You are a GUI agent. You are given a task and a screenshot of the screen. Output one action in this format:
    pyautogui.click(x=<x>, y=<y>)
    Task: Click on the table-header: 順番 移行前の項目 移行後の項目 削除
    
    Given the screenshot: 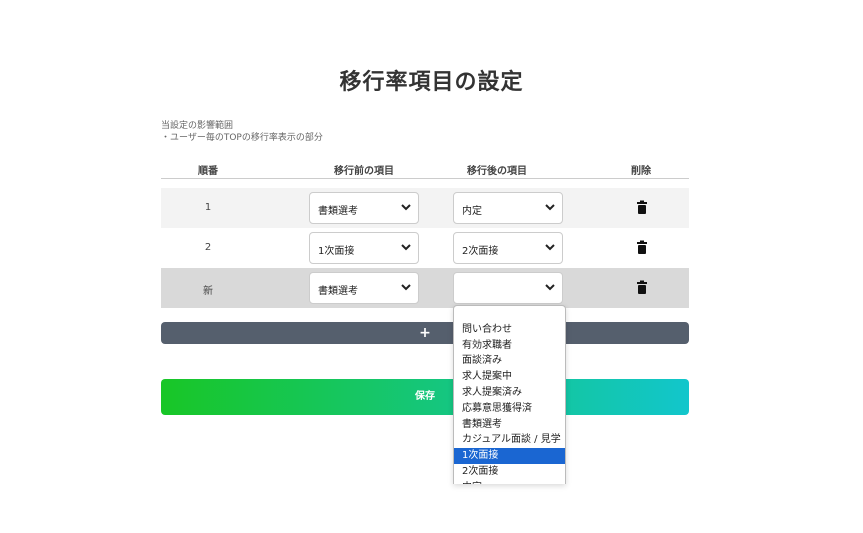 What is the action you would take?
    pyautogui.click(x=425, y=169)
    